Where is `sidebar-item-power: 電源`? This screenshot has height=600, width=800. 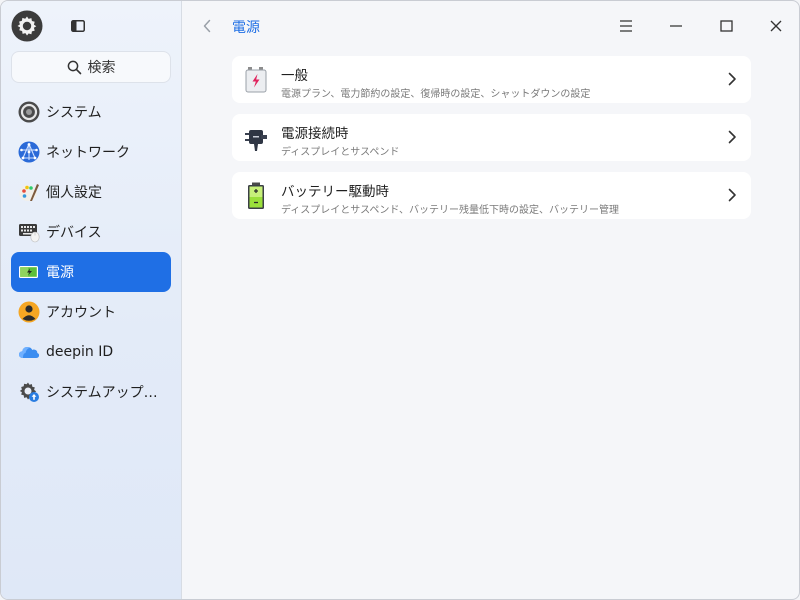
sidebar-item-power: 電源 is located at coordinates (91, 272).